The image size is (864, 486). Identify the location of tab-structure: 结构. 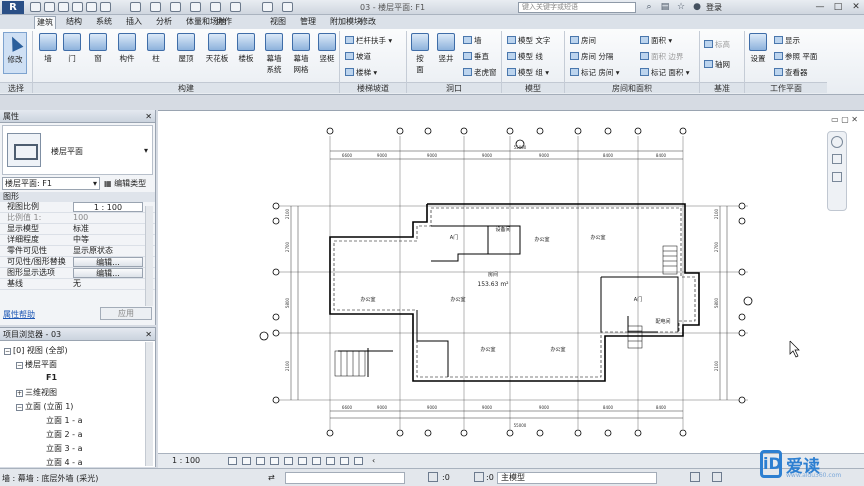
(74, 22).